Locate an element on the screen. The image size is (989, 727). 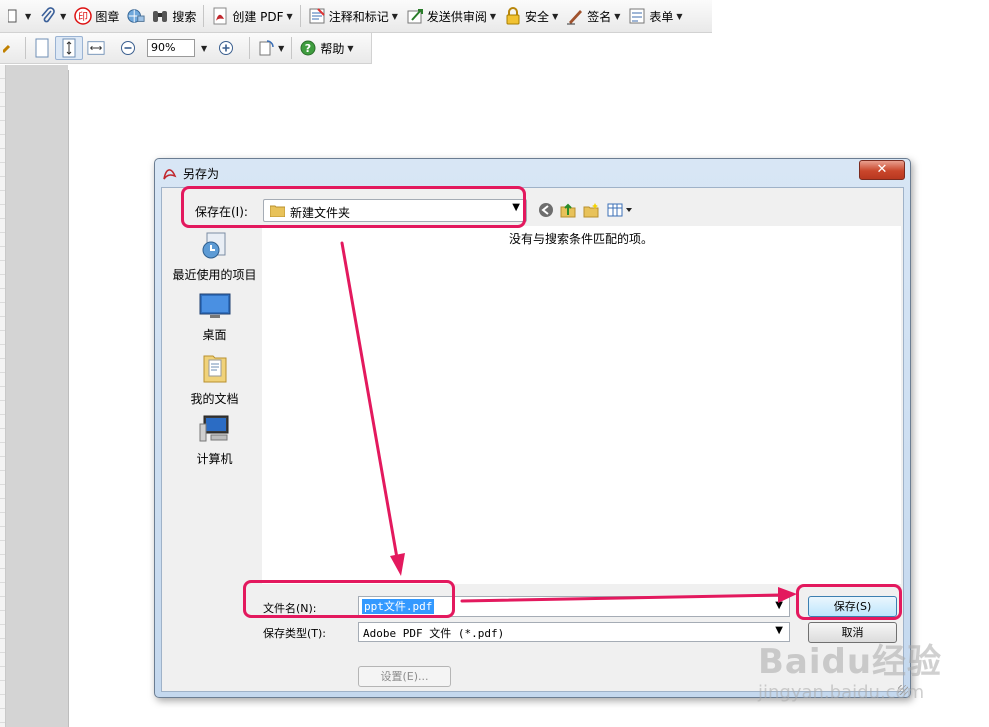
place-label: 桌面 is located at coordinates (214, 335).